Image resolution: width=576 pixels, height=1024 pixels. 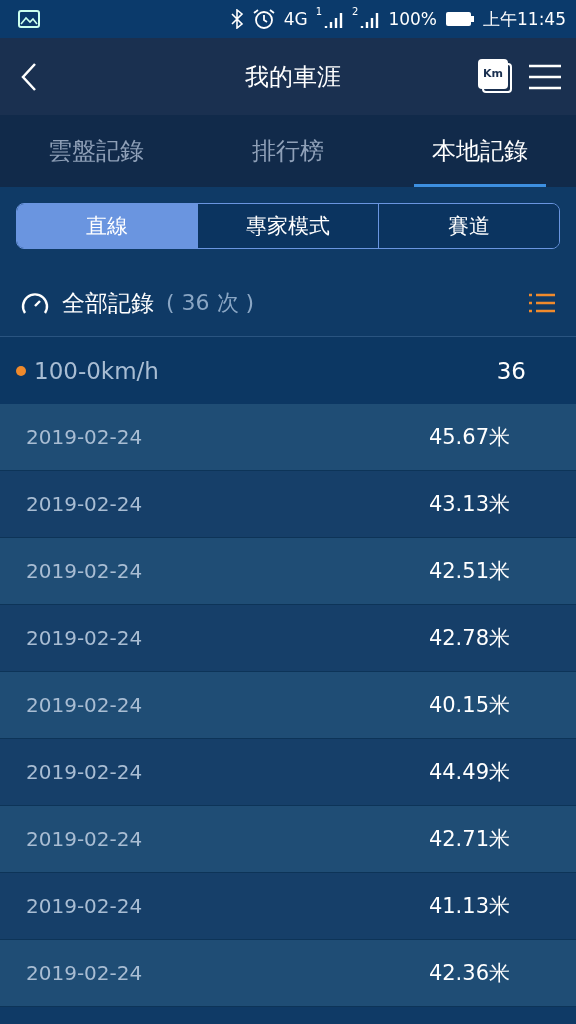 I want to click on tab: 排行榜, so click(x=288, y=151).